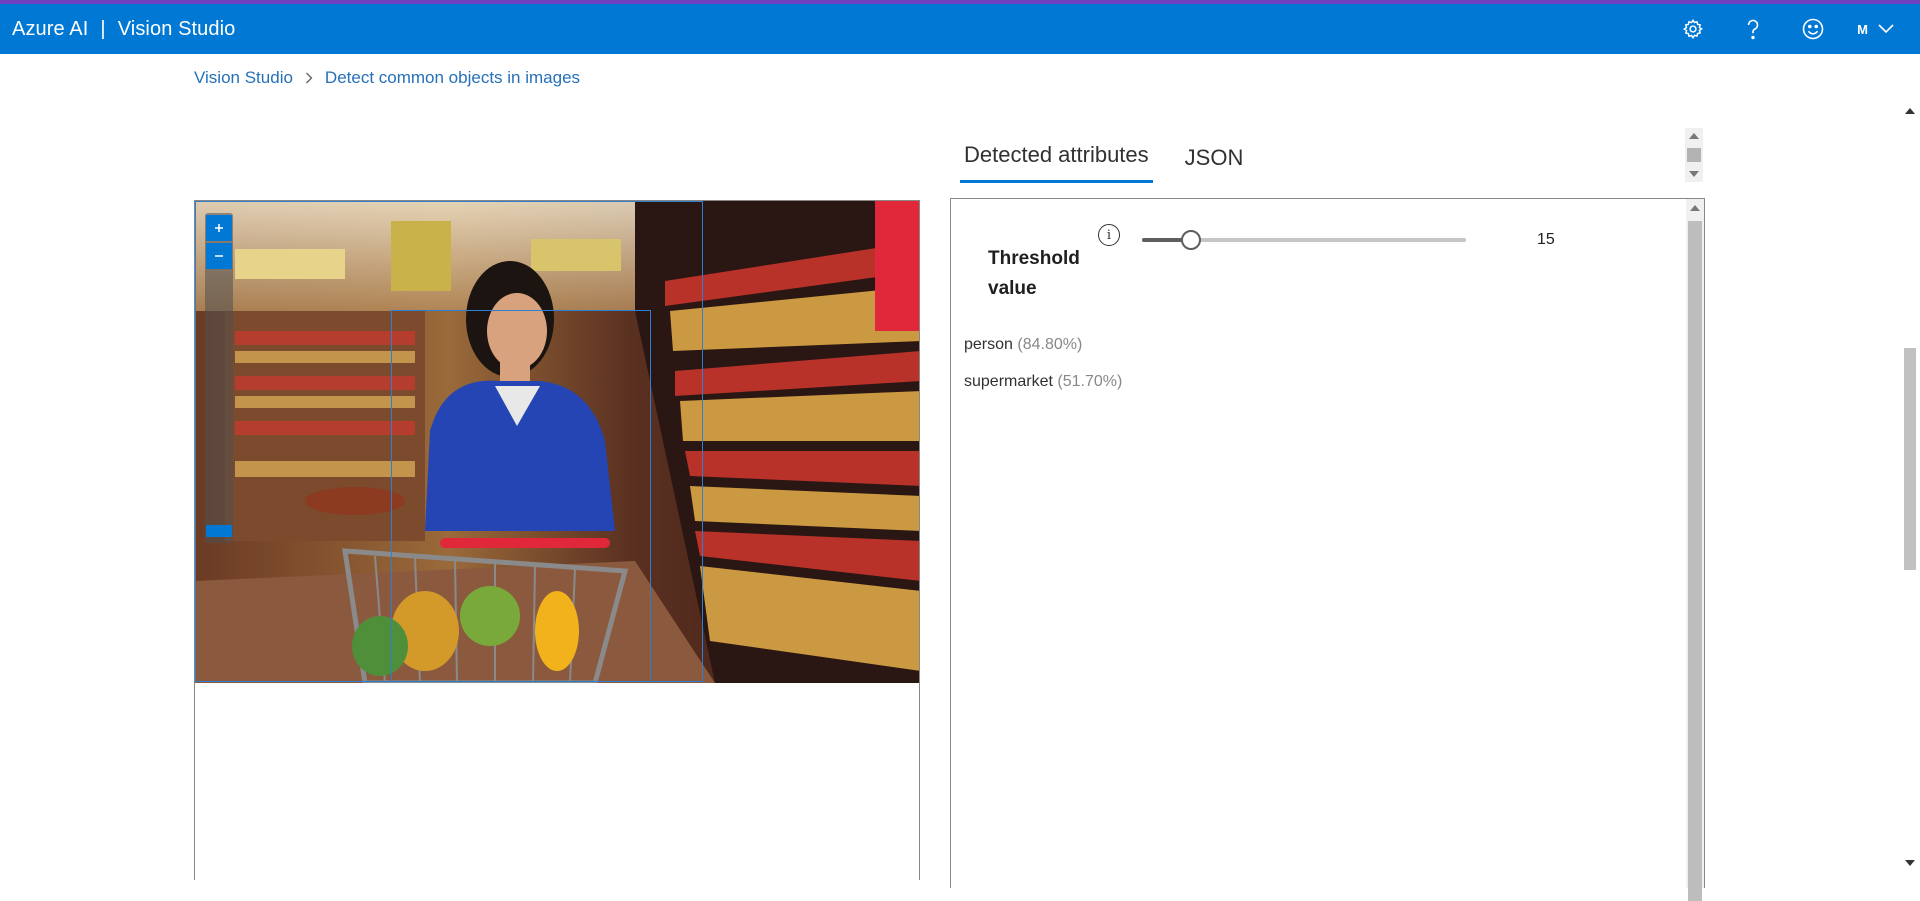 This screenshot has height=901, width=1920. I want to click on detection-confidence: (84.80%), so click(1050, 344).